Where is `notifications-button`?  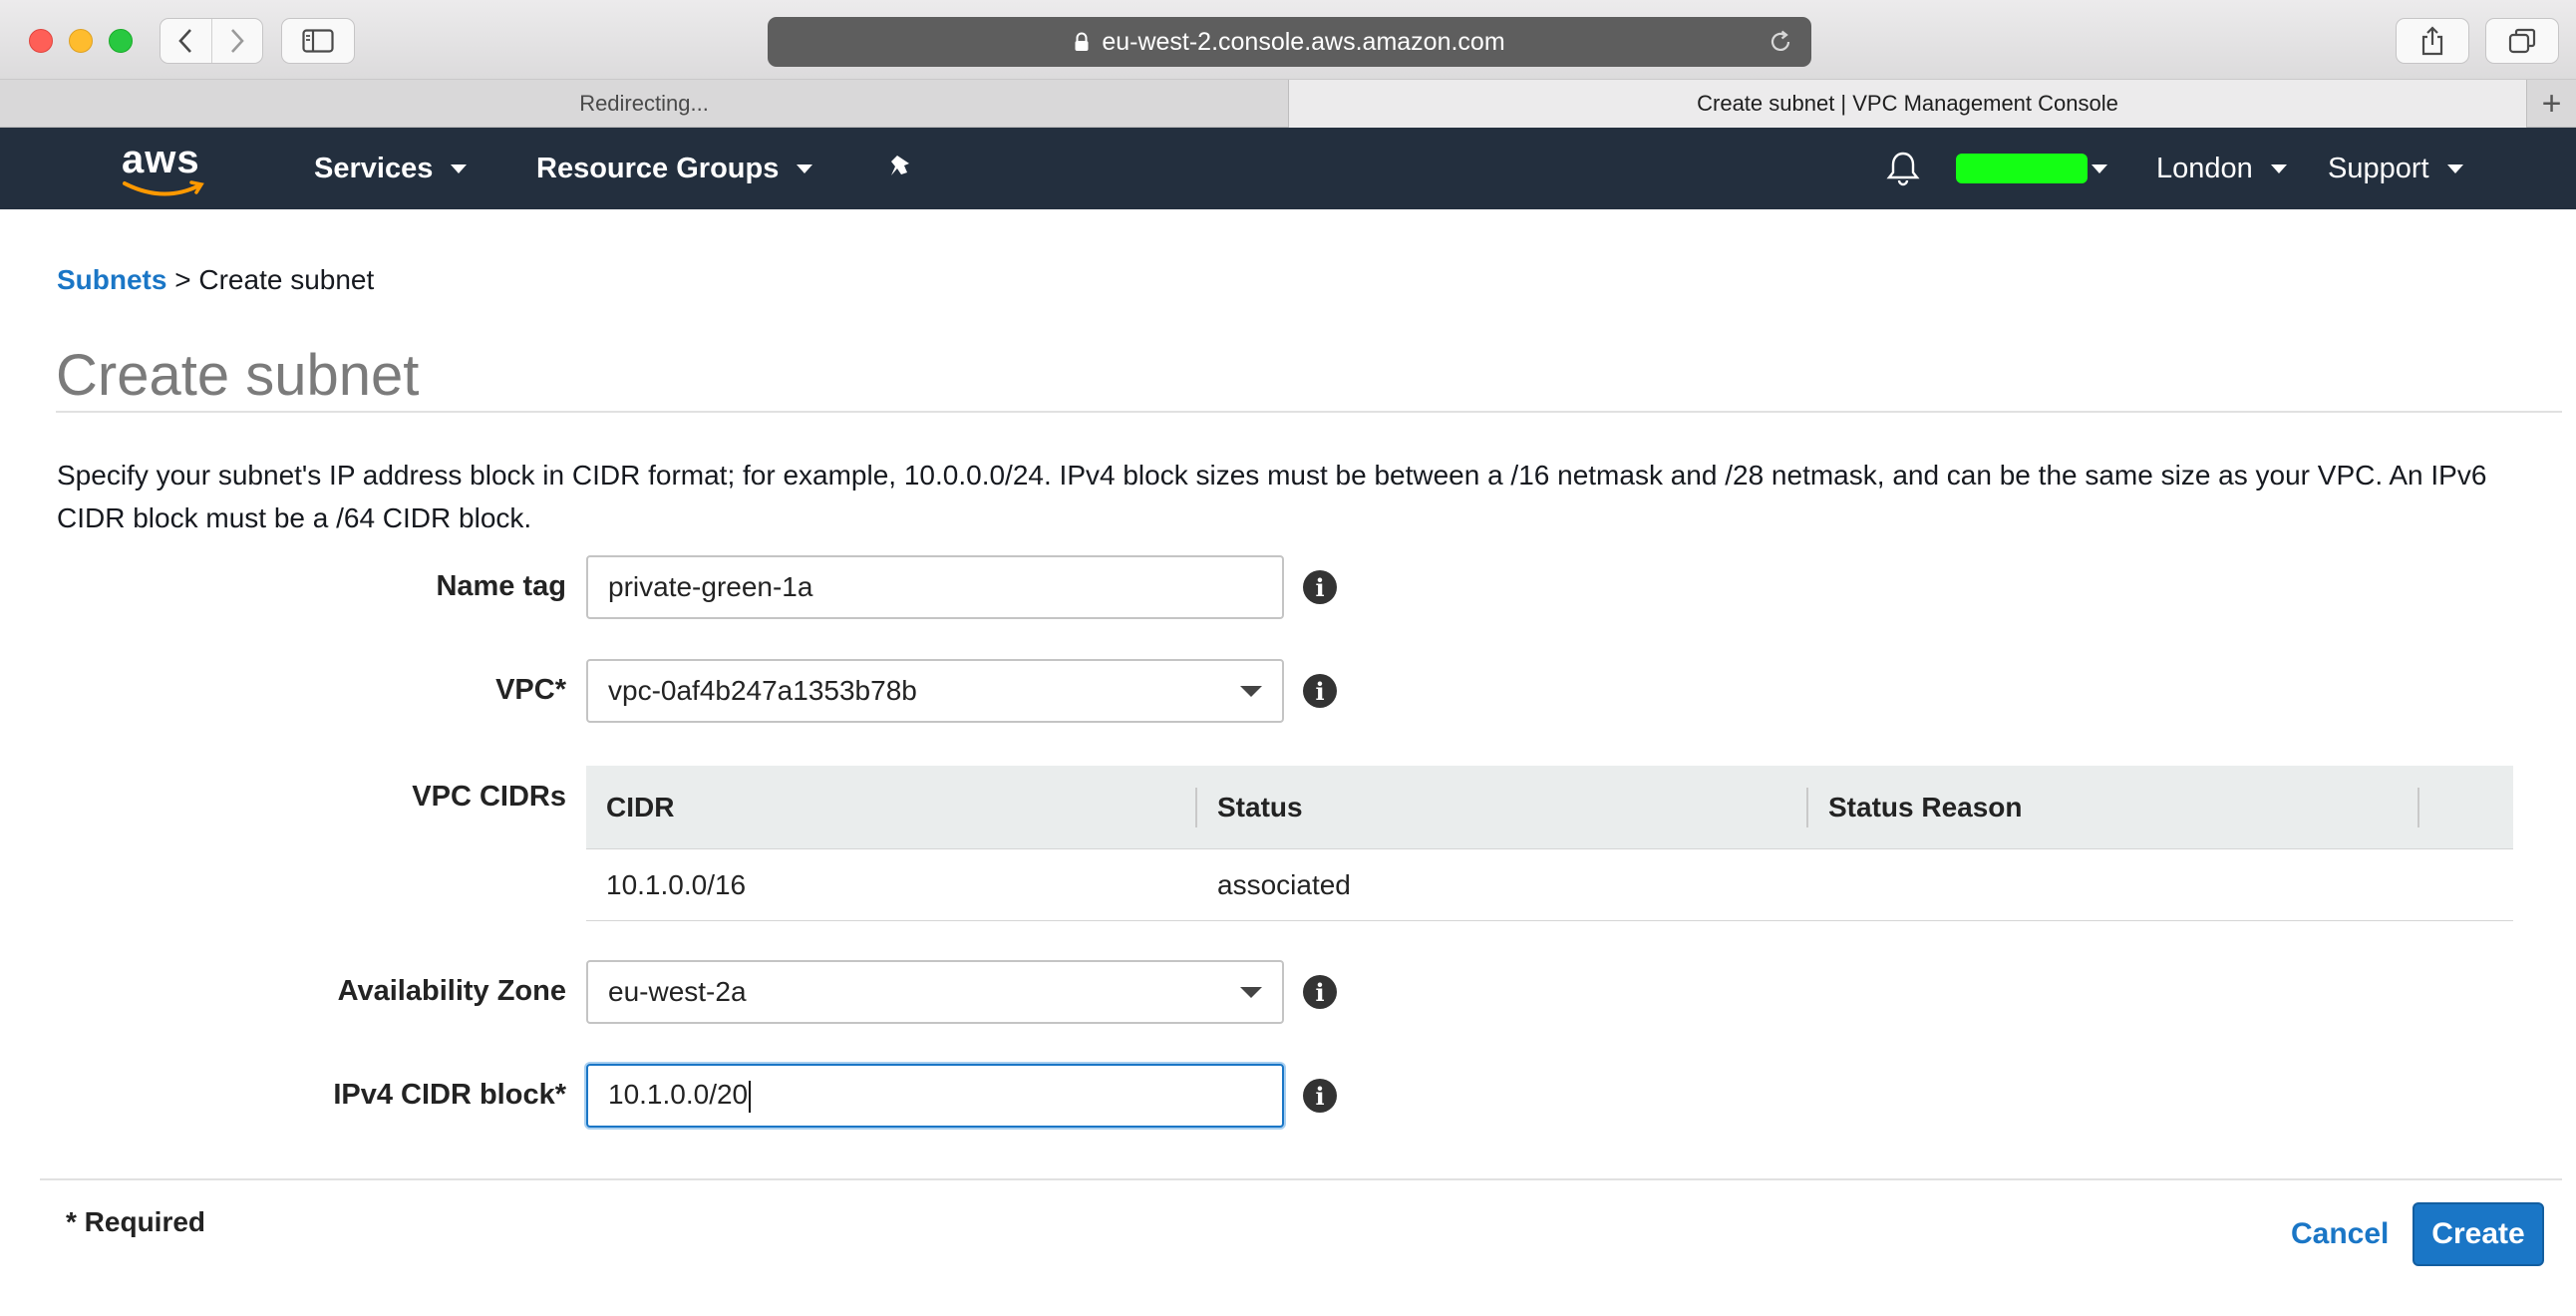
notifications-button is located at coordinates (1903, 168).